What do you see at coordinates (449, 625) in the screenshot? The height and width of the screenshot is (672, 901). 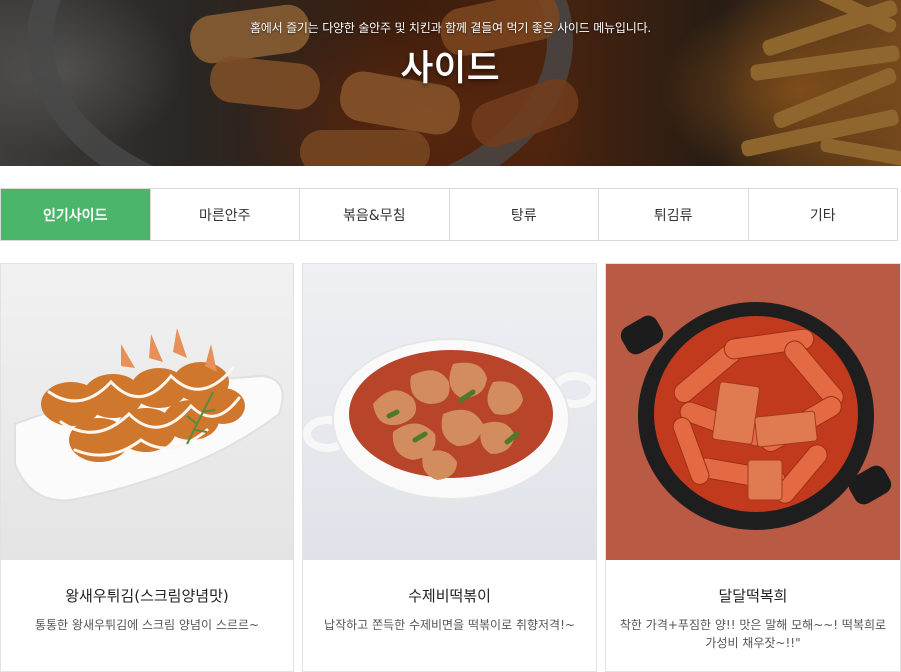 I see `product-description: 납작하고 쫀득한 수제비면을 떡볶이로 취향저격!~` at bounding box center [449, 625].